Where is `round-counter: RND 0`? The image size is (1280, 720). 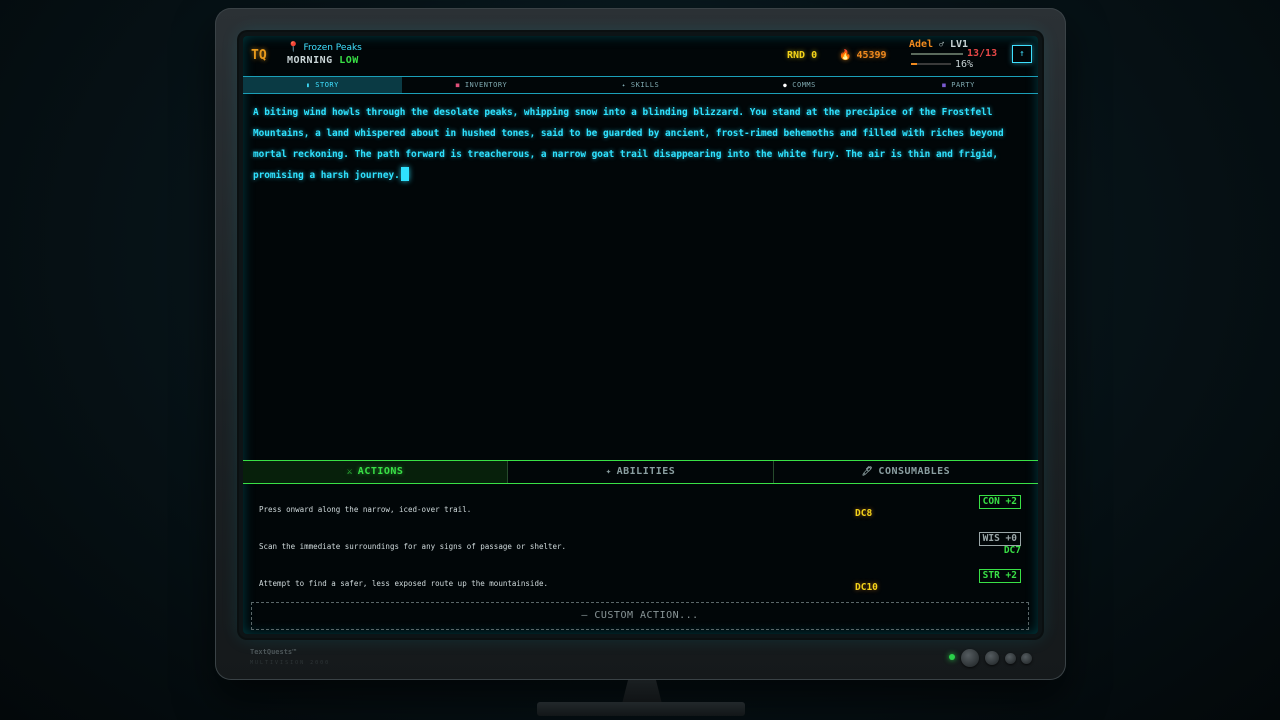 round-counter: RND 0 is located at coordinates (802, 55).